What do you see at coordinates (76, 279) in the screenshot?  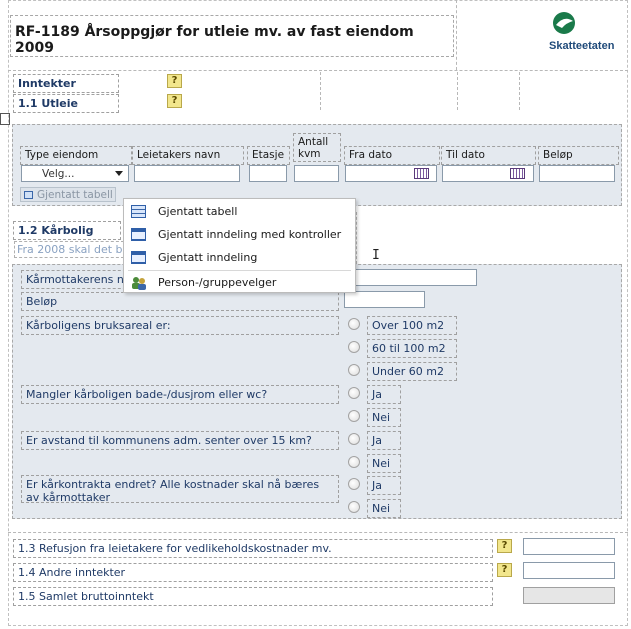 I see `label-karmottaker: Kårmottakerens n` at bounding box center [76, 279].